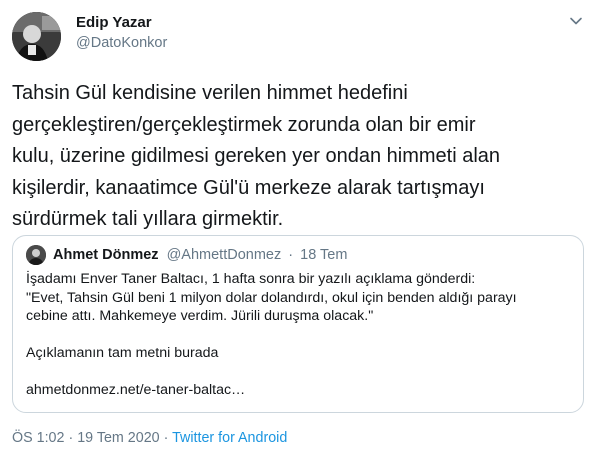 Image resolution: width=597 pixels, height=464 pixels. Describe the element at coordinates (576, 21) in the screenshot. I see `chevron-down-icon` at that location.